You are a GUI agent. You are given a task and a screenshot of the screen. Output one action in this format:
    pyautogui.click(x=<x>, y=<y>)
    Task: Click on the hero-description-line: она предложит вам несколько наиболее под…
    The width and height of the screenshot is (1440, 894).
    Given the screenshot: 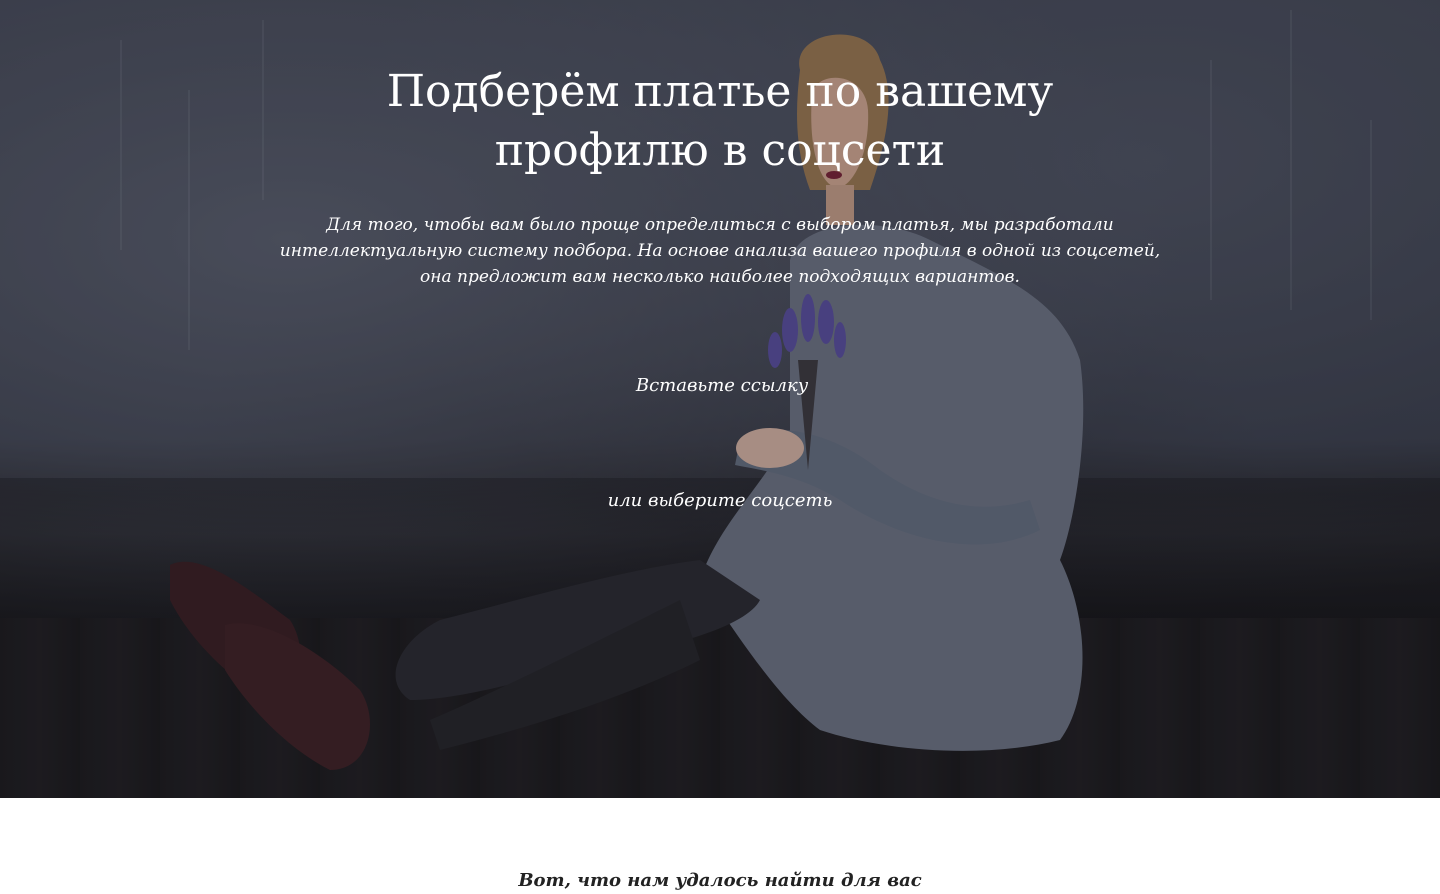 What is the action you would take?
    pyautogui.click(x=720, y=277)
    